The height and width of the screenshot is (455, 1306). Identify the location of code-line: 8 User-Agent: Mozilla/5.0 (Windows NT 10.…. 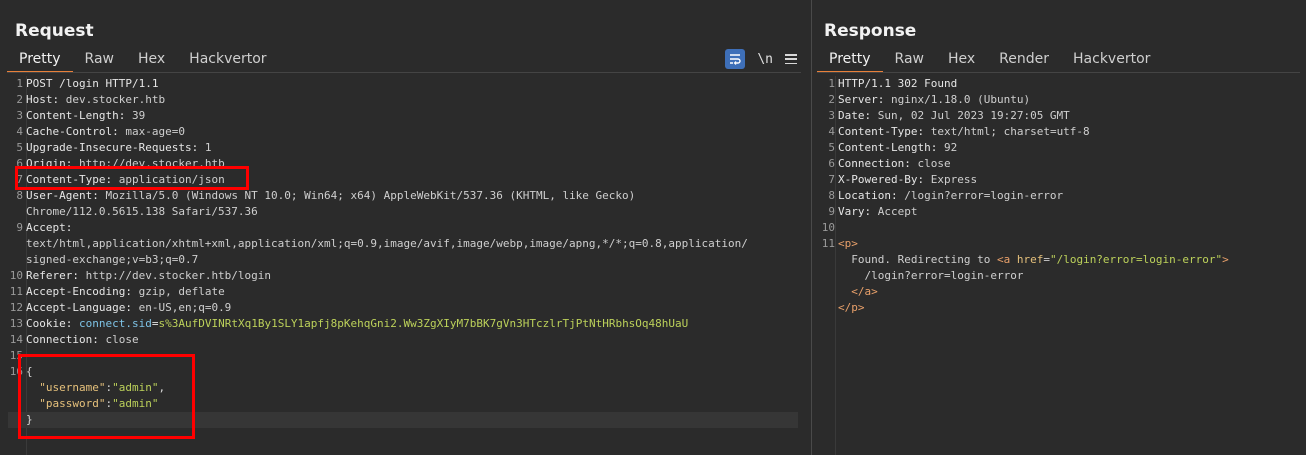
(403, 196).